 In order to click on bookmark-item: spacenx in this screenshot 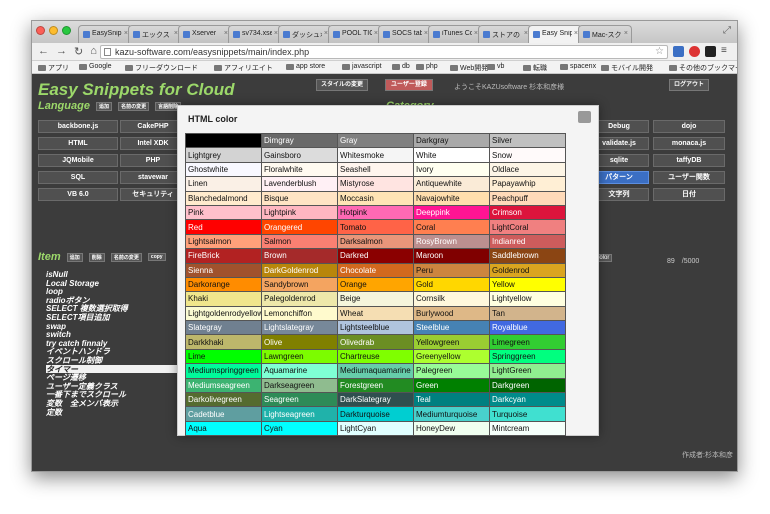, I will do `click(578, 66)`.